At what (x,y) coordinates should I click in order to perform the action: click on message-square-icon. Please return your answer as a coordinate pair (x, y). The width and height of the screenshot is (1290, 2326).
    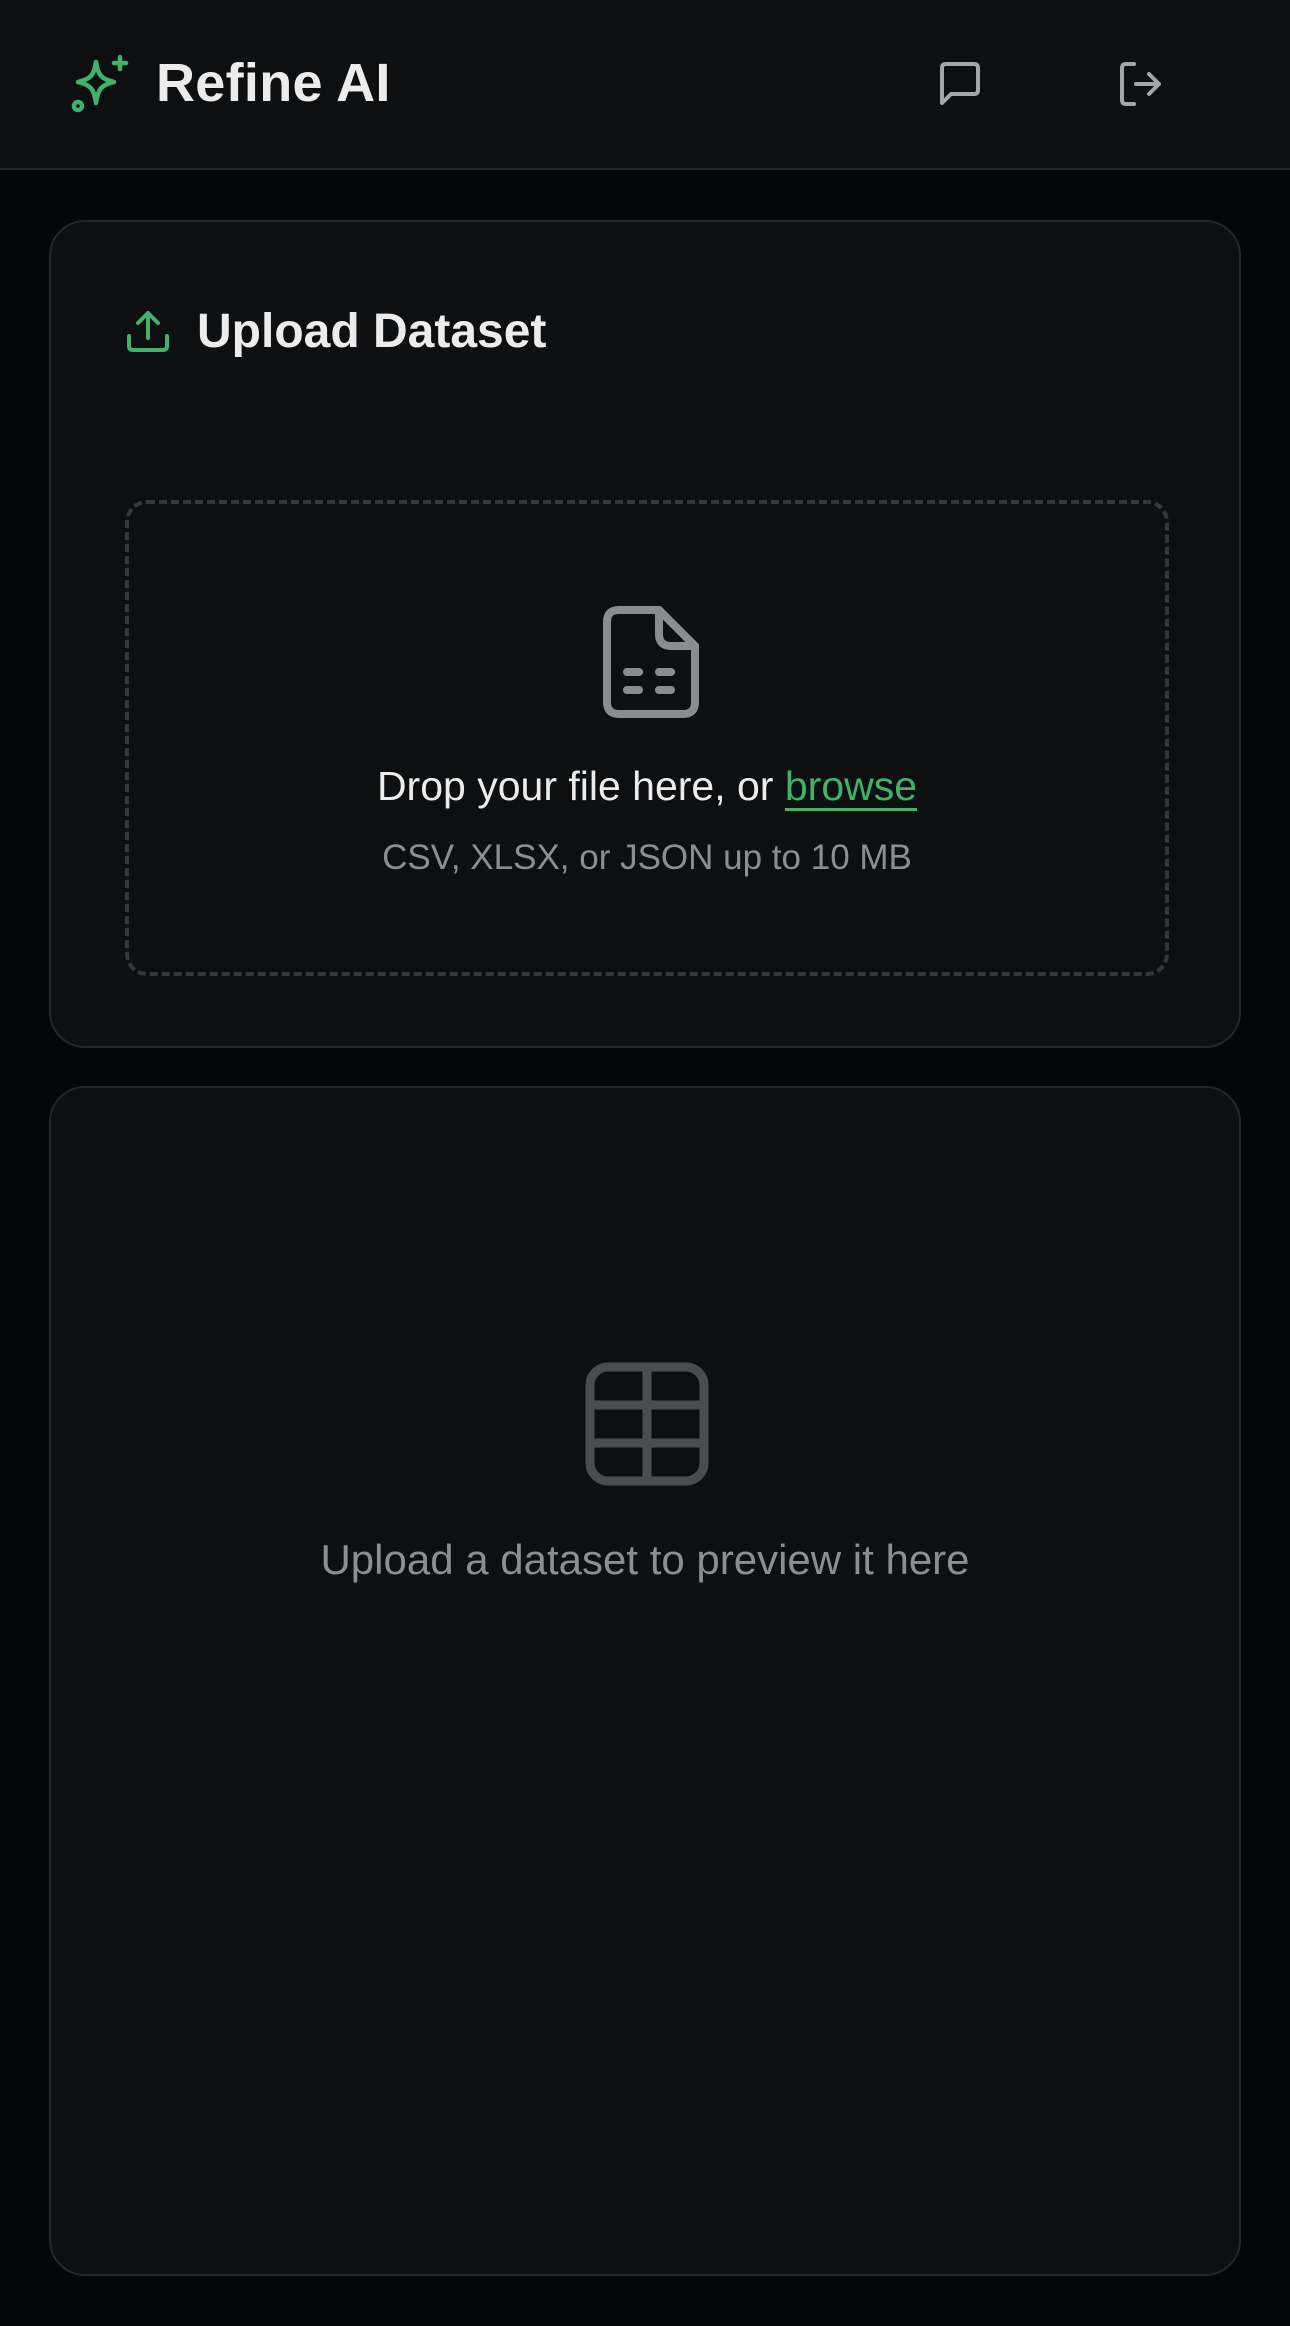
    Looking at the image, I should click on (960, 83).